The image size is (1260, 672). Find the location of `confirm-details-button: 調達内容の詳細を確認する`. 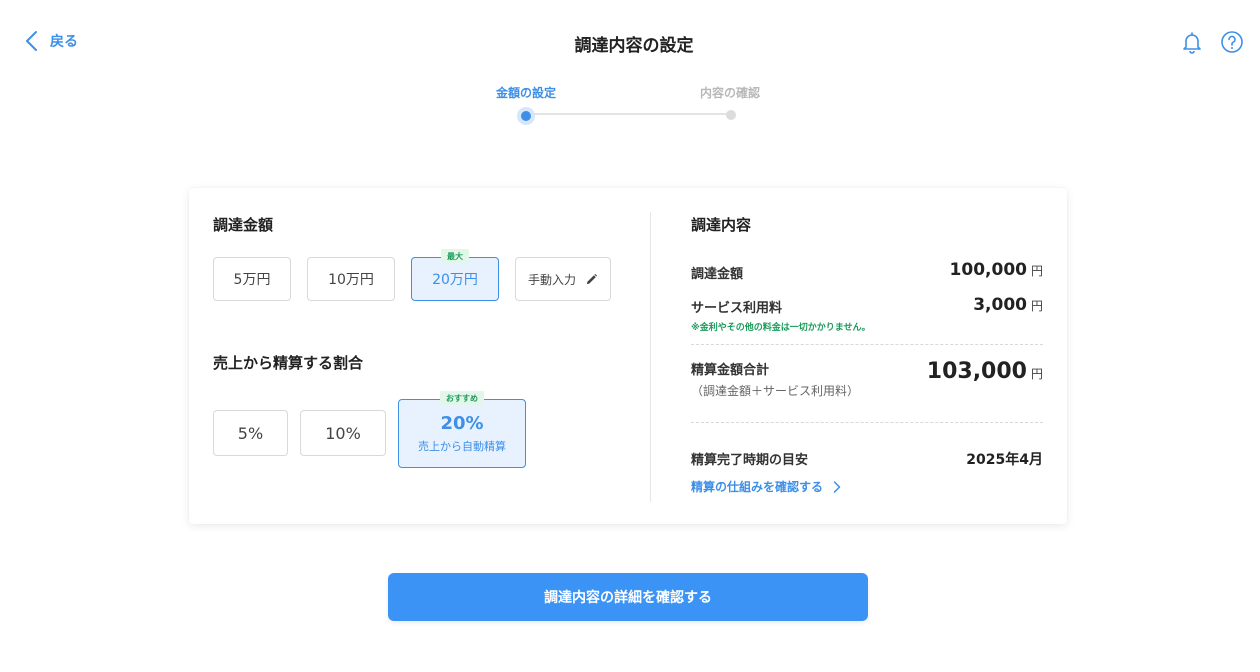

confirm-details-button: 調達内容の詳細を確認する is located at coordinates (628, 597).